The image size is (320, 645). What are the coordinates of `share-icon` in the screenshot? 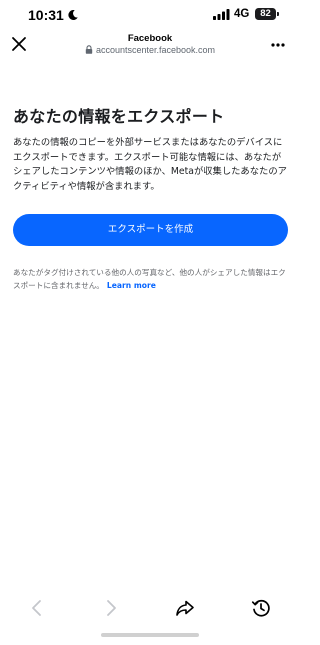 It's located at (185, 608).